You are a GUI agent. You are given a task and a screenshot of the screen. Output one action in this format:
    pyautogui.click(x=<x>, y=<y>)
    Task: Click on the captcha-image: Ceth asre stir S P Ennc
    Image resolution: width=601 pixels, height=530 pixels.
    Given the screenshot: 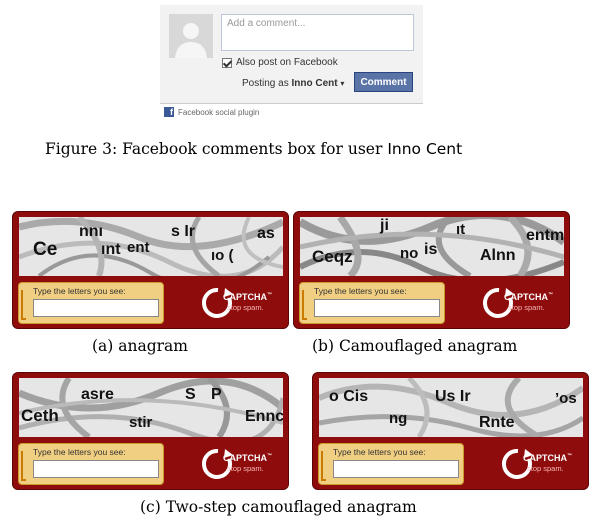 What is the action you would take?
    pyautogui.click(x=151, y=407)
    